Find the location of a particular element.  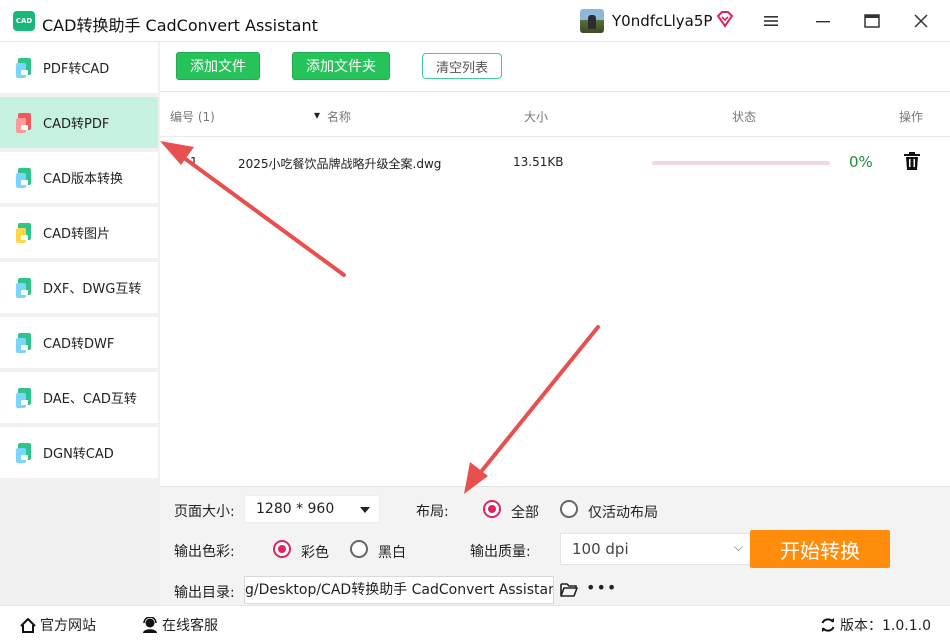

version-info: 版本：1.0.1.0 is located at coordinates (875, 625).